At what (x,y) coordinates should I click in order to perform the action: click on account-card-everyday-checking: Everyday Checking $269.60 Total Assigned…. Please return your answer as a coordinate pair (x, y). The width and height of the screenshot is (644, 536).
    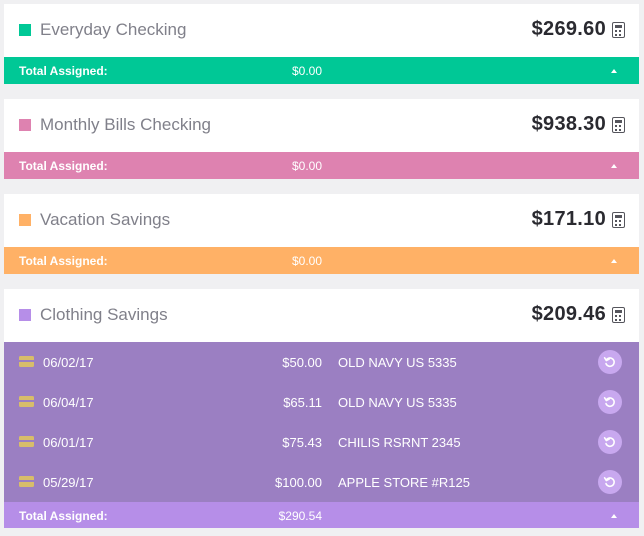
    Looking at the image, I should click on (321, 44).